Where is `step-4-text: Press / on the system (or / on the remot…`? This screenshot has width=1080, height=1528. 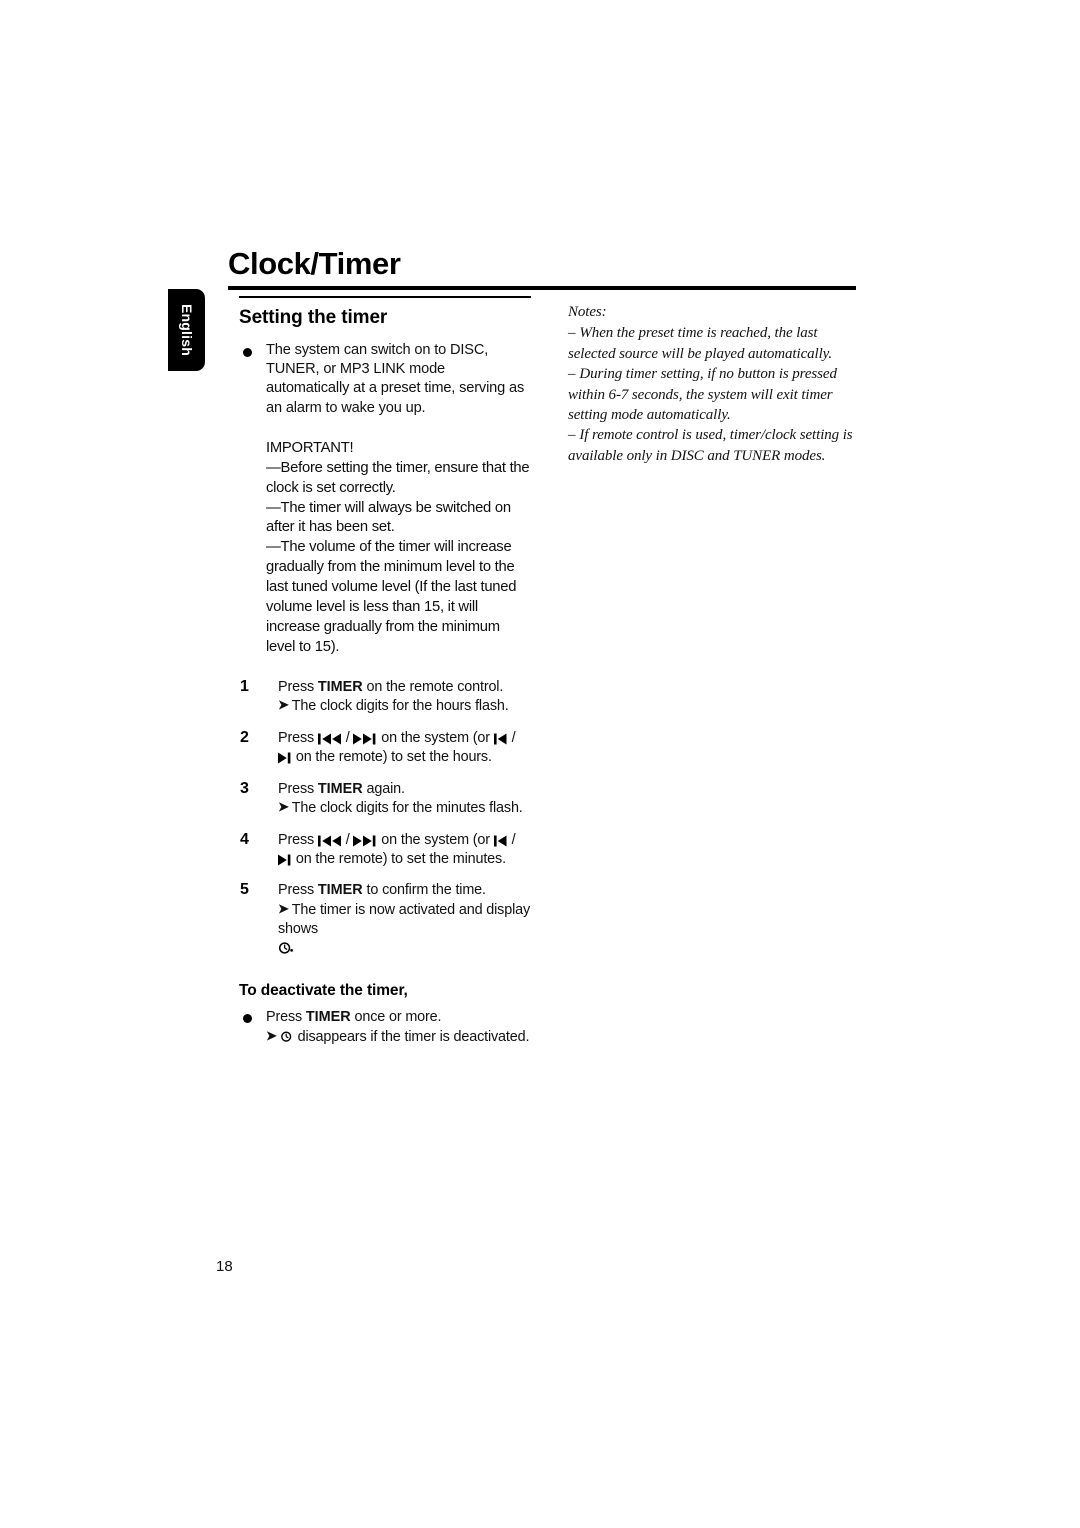 step-4-text: Press / on the system (or / on the remot… is located at coordinates (404, 849).